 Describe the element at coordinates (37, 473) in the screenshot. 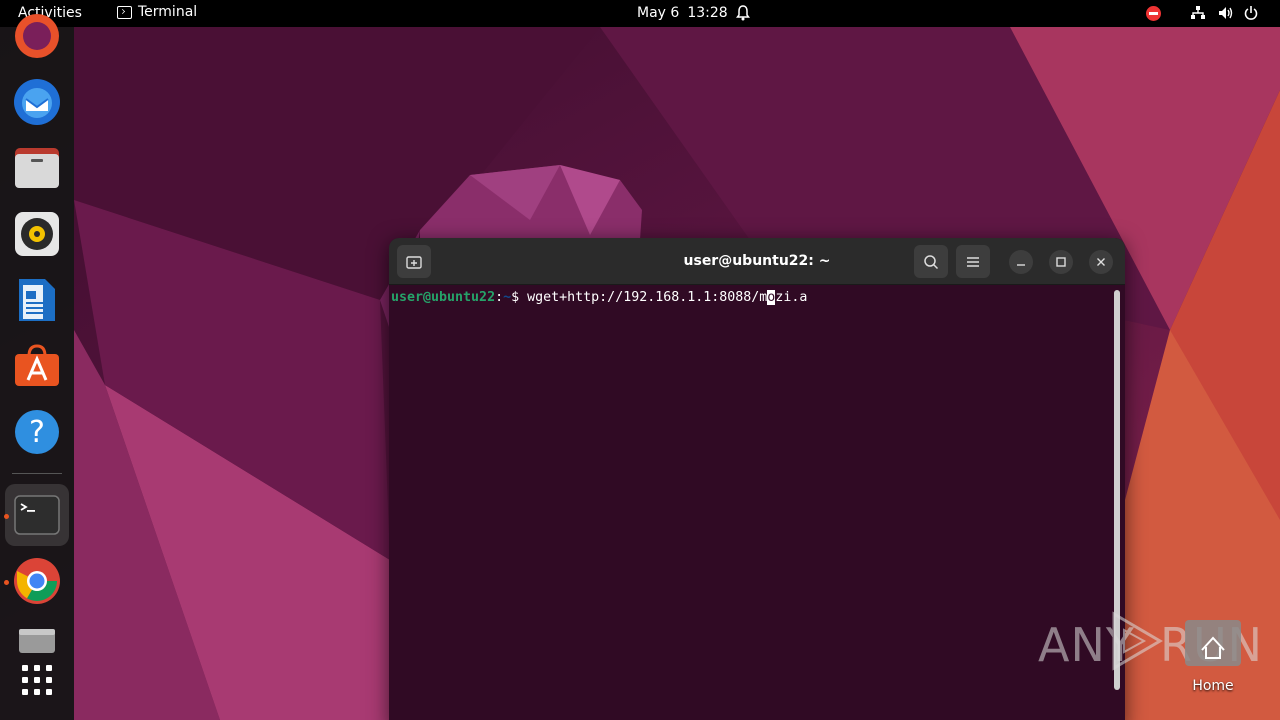

I see `dock-separator` at that location.